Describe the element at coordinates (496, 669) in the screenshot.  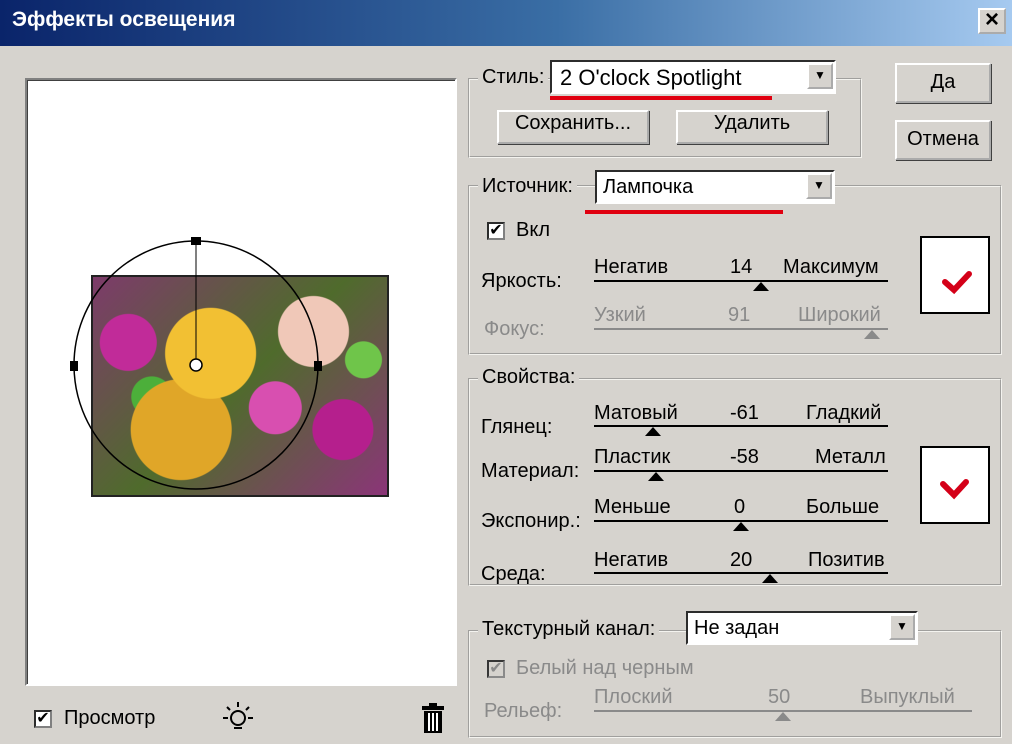
I see `white-high-checkbox: ✔` at that location.